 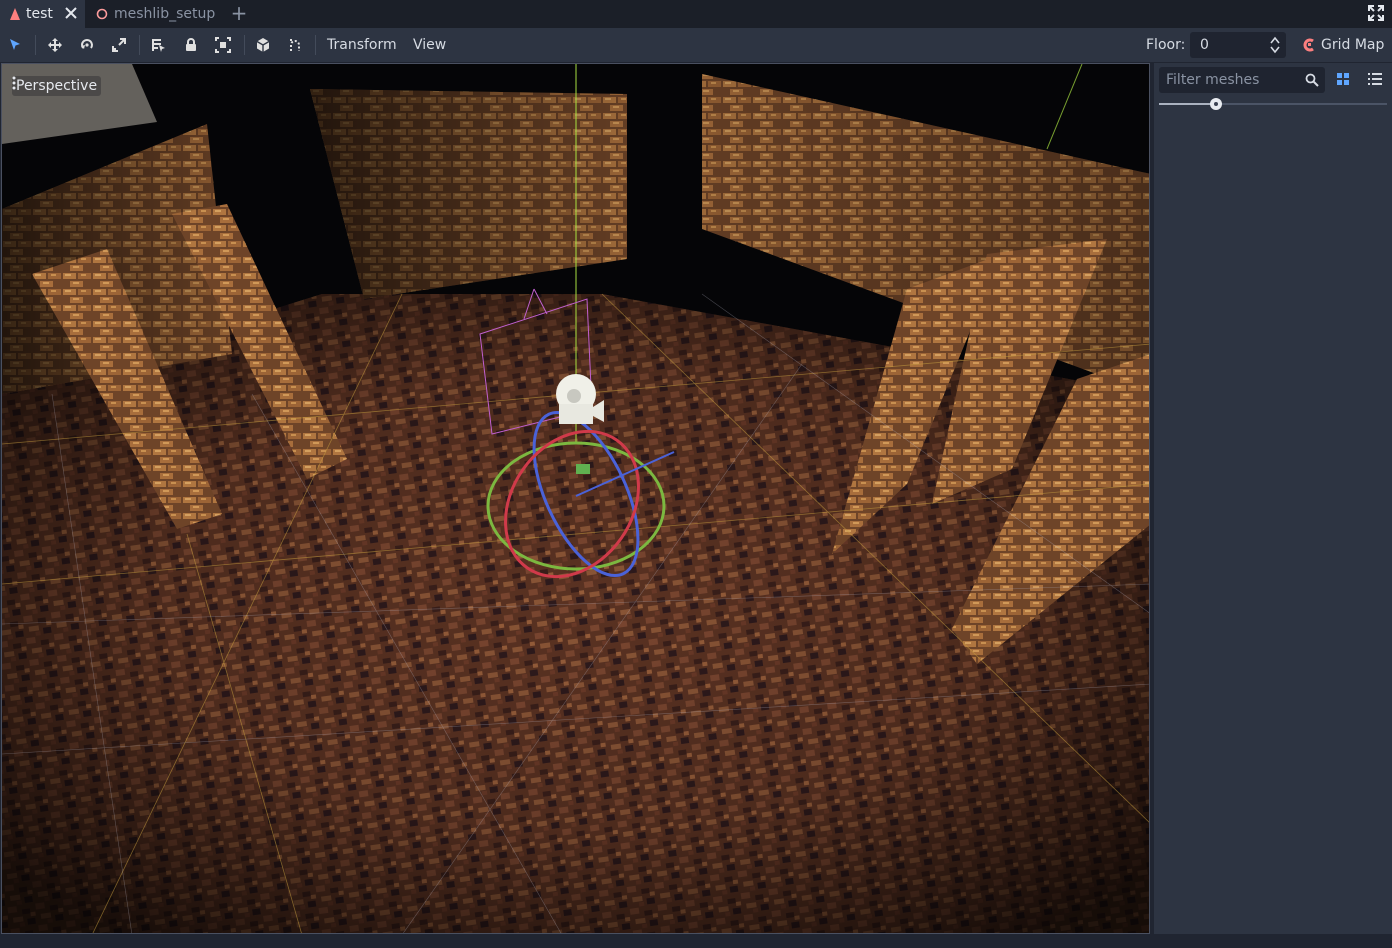 What do you see at coordinates (429, 45) in the screenshot?
I see `view-menu: View` at bounding box center [429, 45].